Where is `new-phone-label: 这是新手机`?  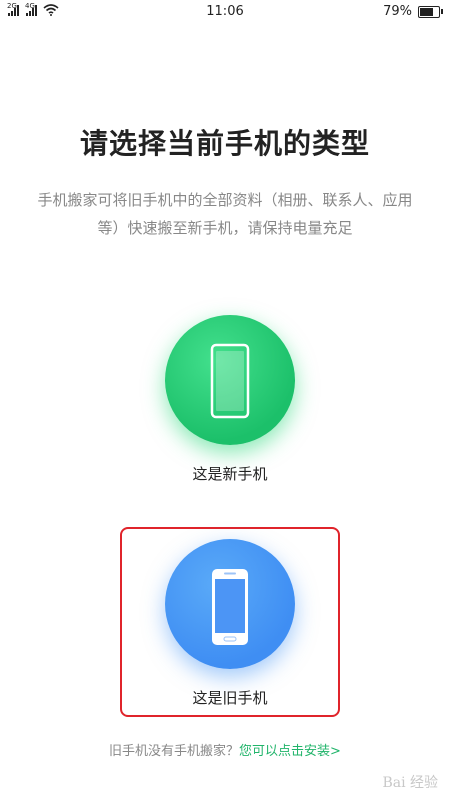 new-phone-label: 这是新手机 is located at coordinates (230, 474).